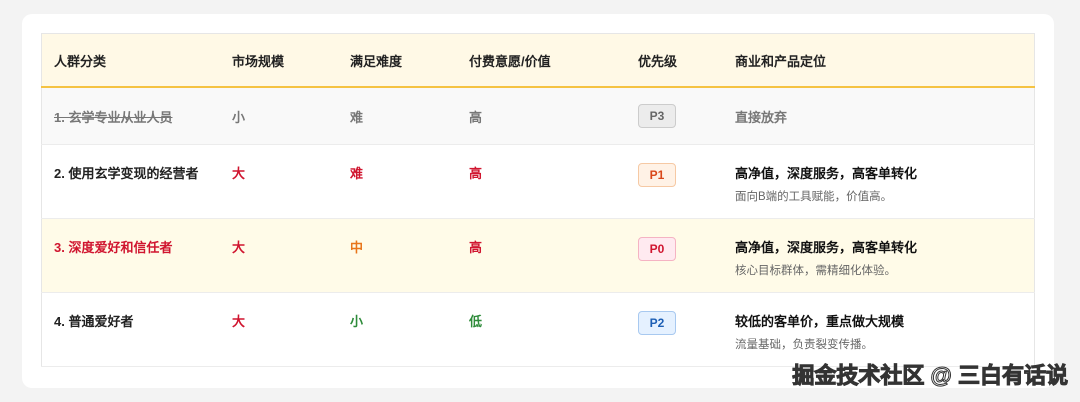  I want to click on priority-cell: P1, so click(674, 181).